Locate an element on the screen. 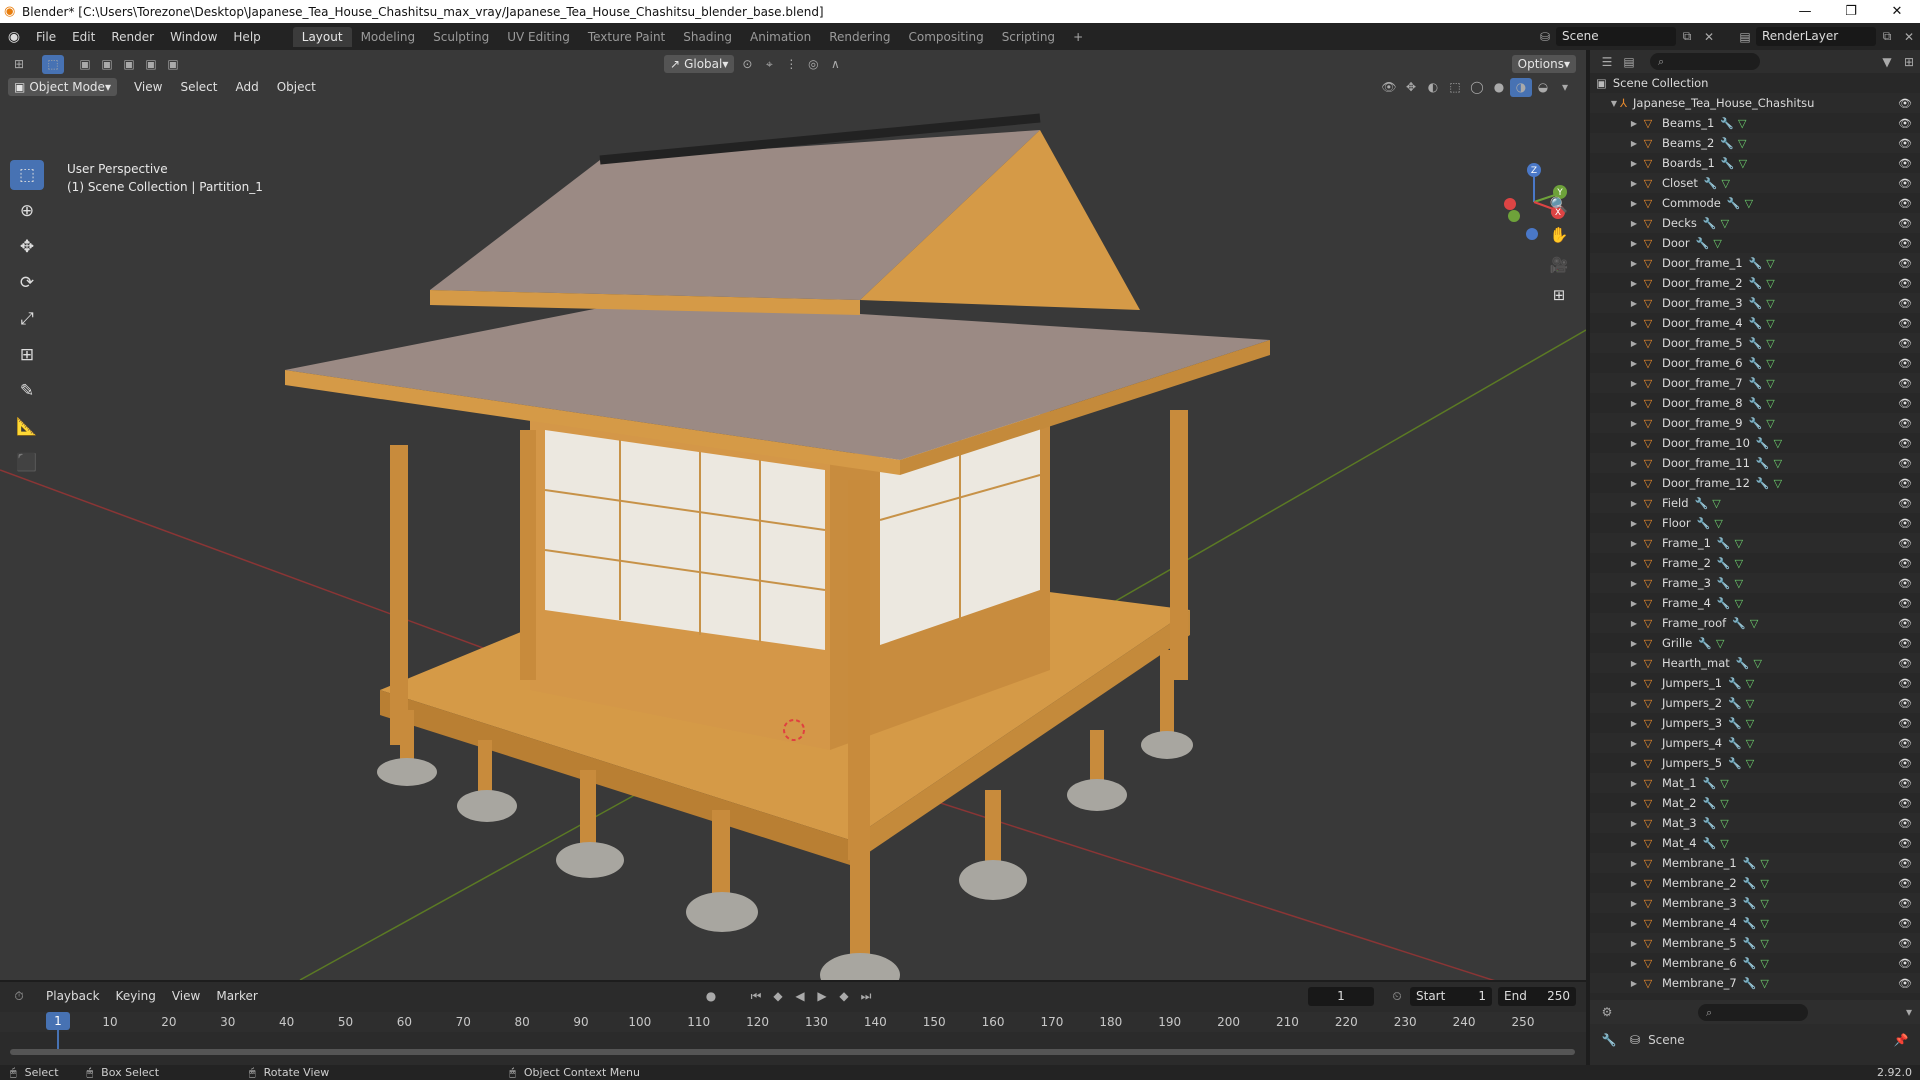  tab-shading: Shading is located at coordinates (707, 37).